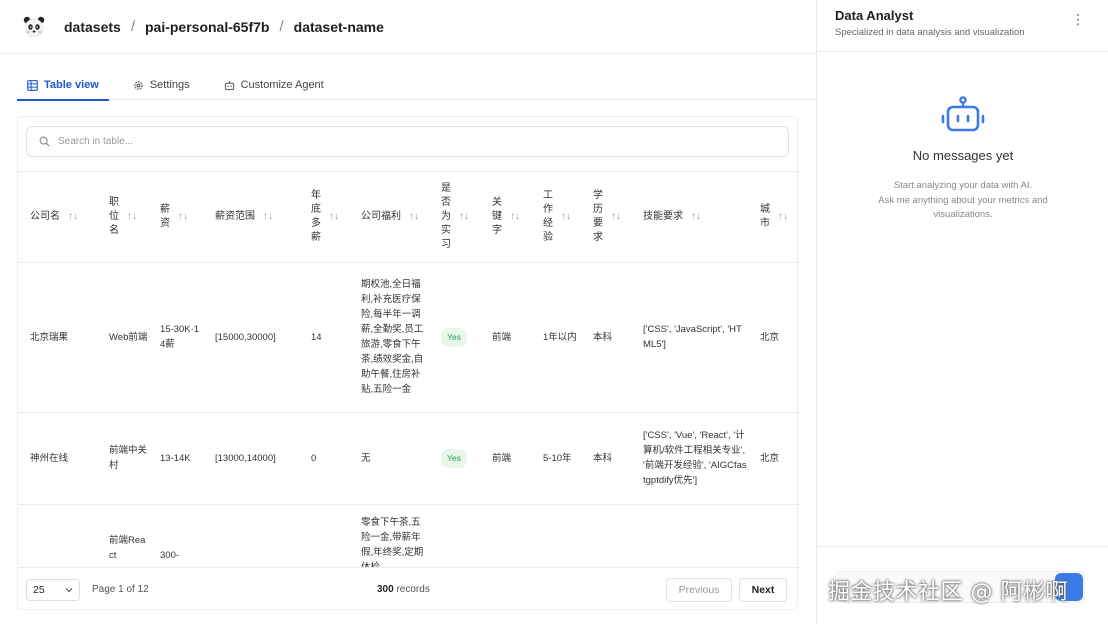  I want to click on table-search, so click(407, 141).